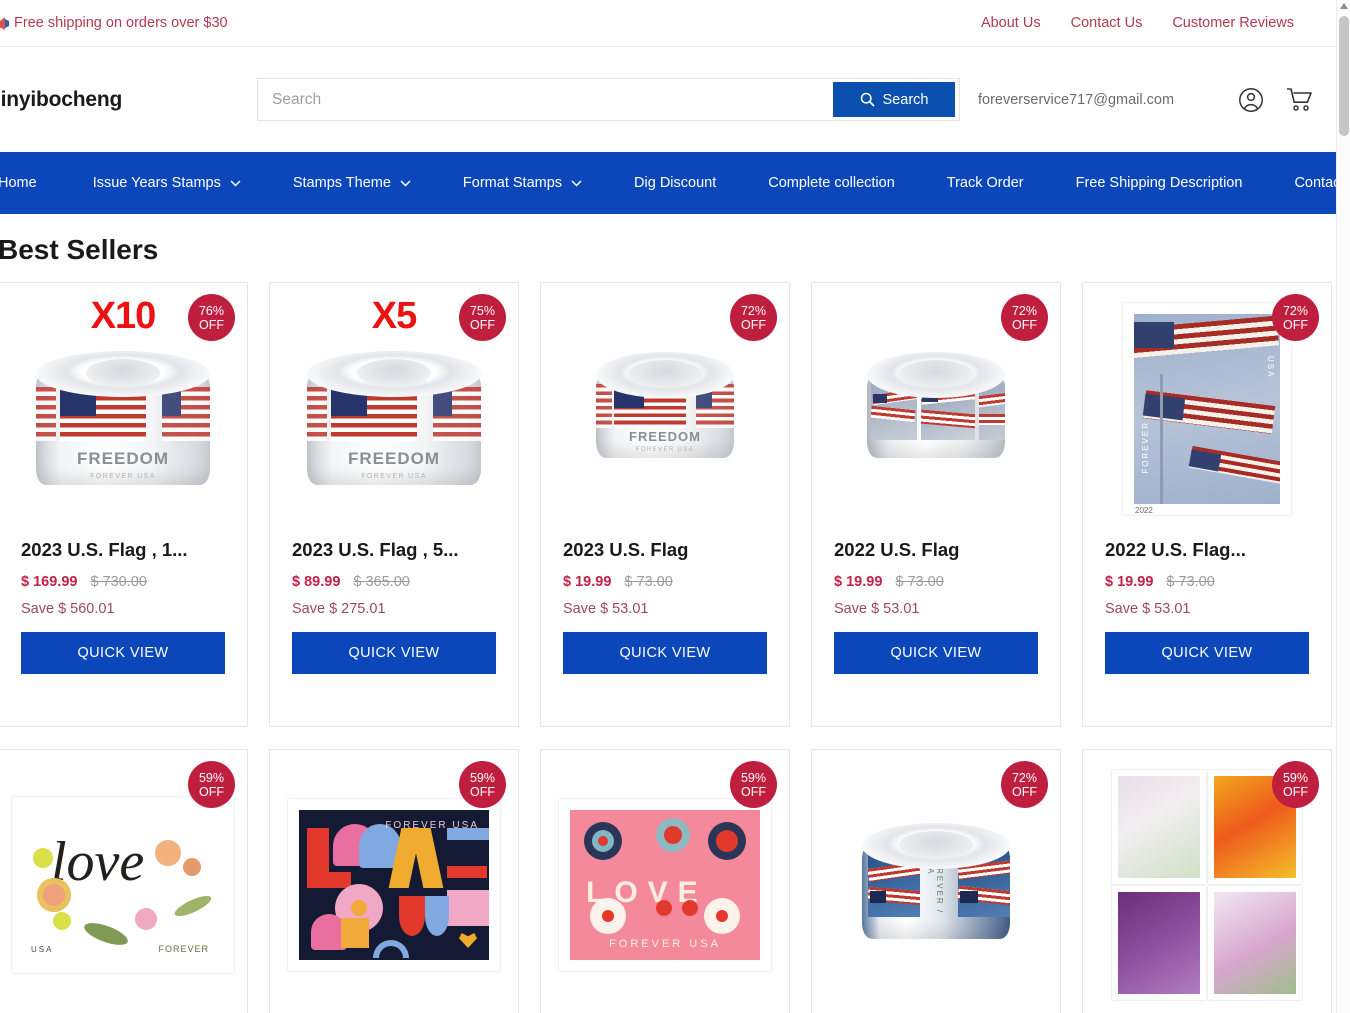 This screenshot has height=1013, width=1350. What do you see at coordinates (128, 100) in the screenshot?
I see `site-logo: jinyibocheng` at bounding box center [128, 100].